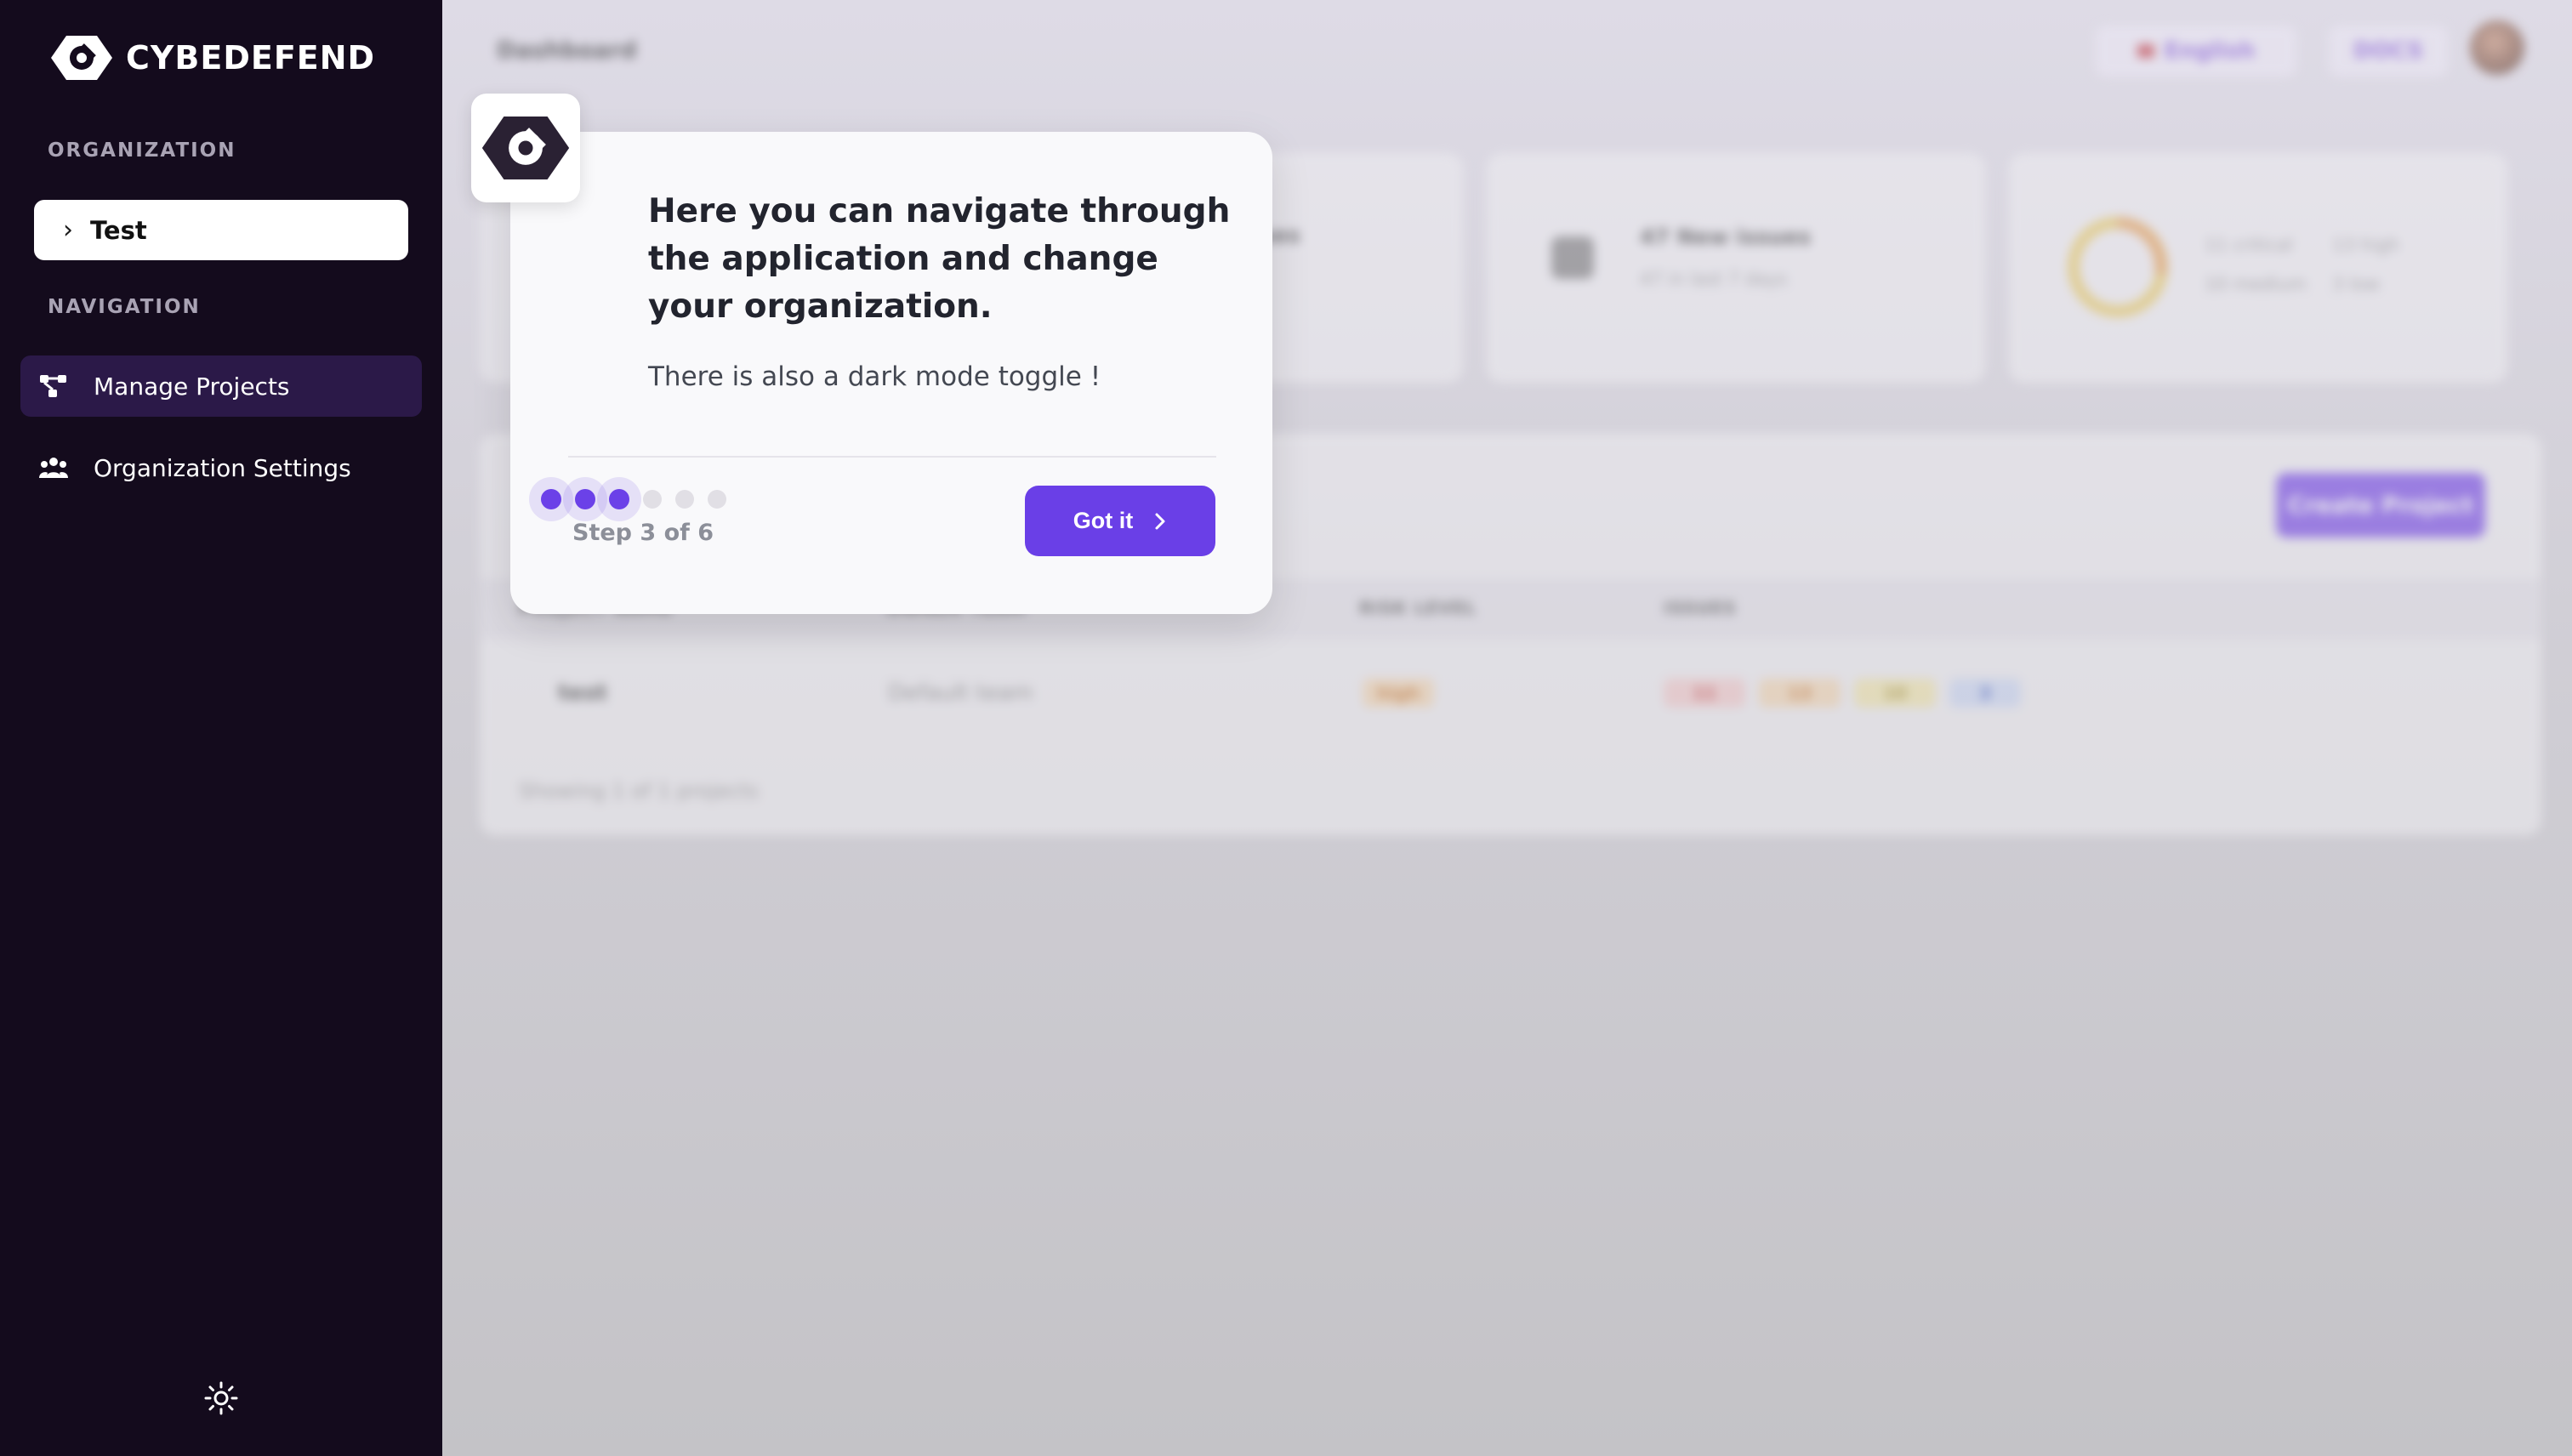  Describe the element at coordinates (2118, 267) in the screenshot. I see `issues-donut-chart` at that location.